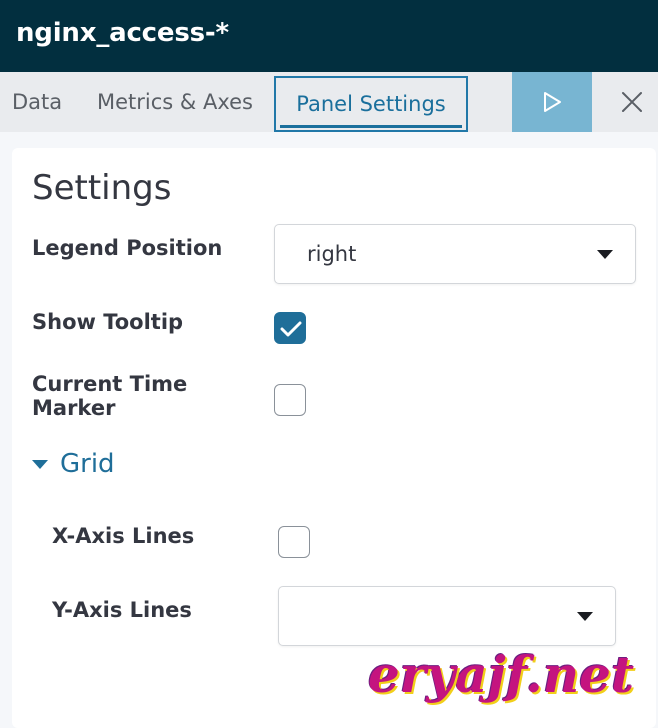  I want to click on checkmark-icon, so click(291, 329).